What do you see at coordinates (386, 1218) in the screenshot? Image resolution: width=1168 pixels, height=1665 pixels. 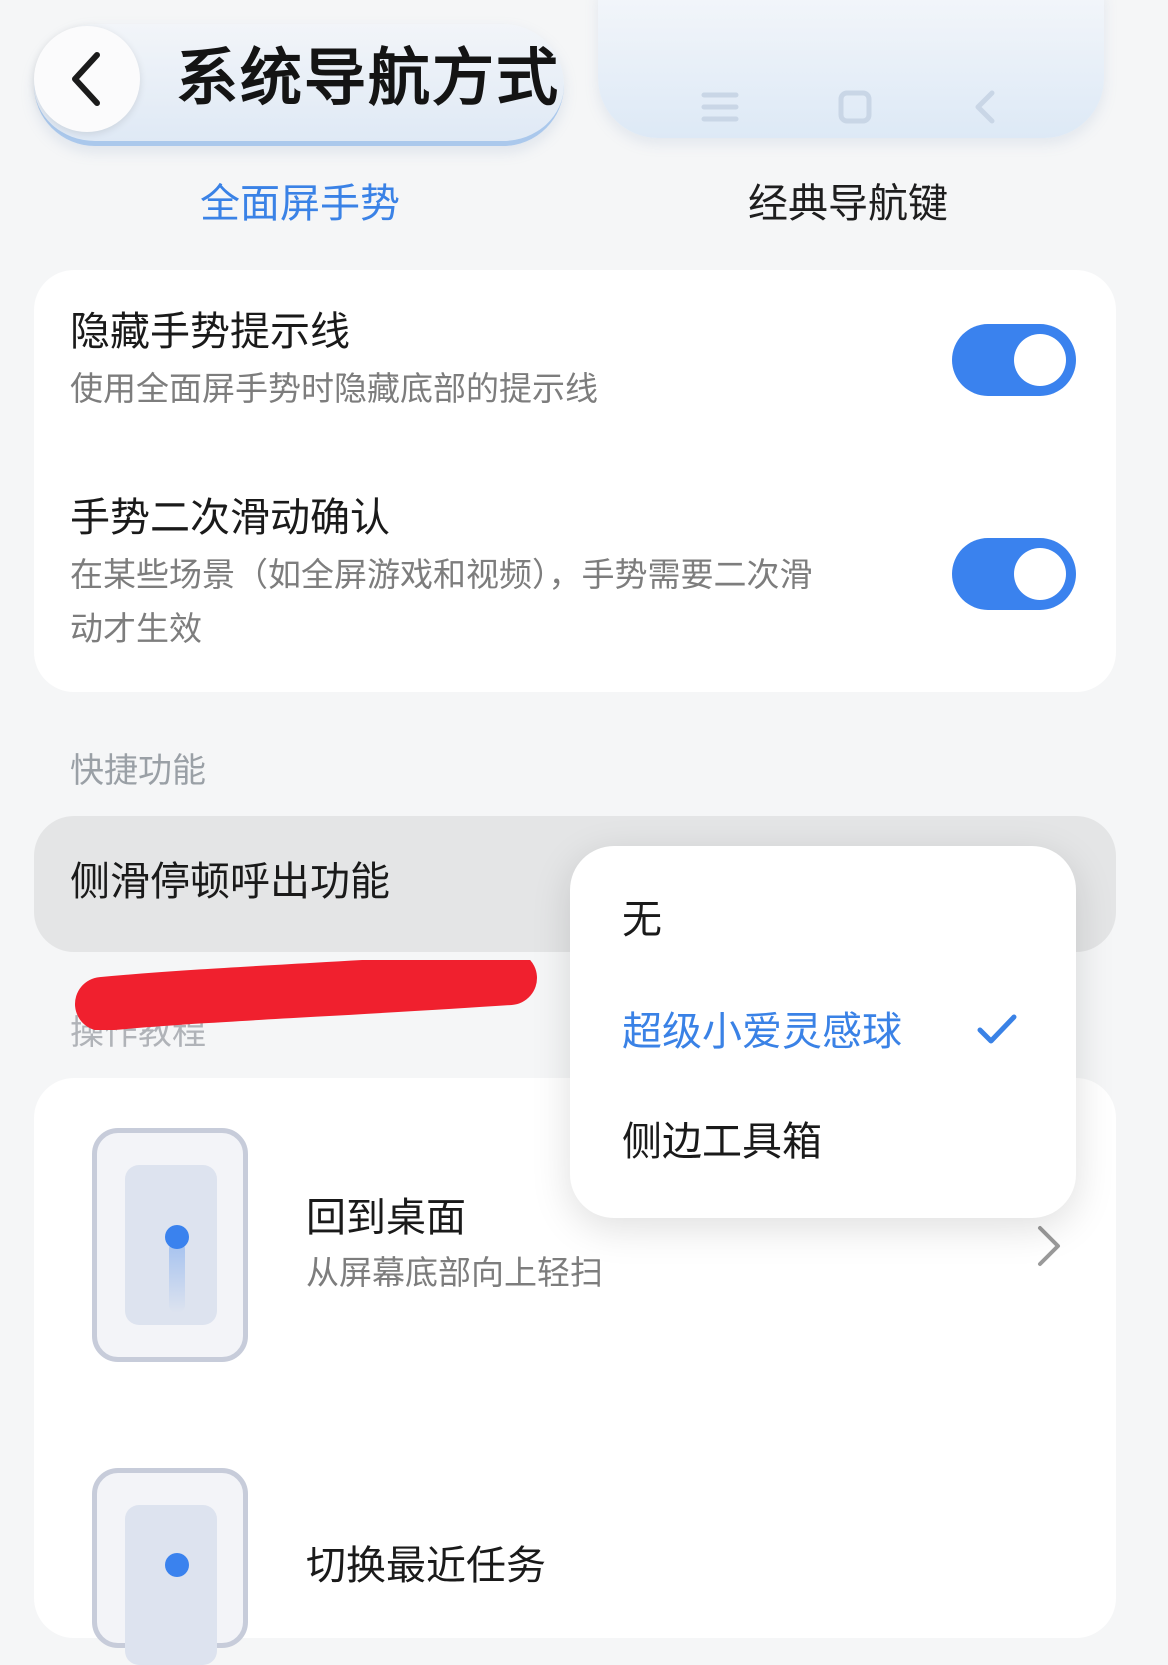 I see `gesture-home-title: 回到桌面` at bounding box center [386, 1218].